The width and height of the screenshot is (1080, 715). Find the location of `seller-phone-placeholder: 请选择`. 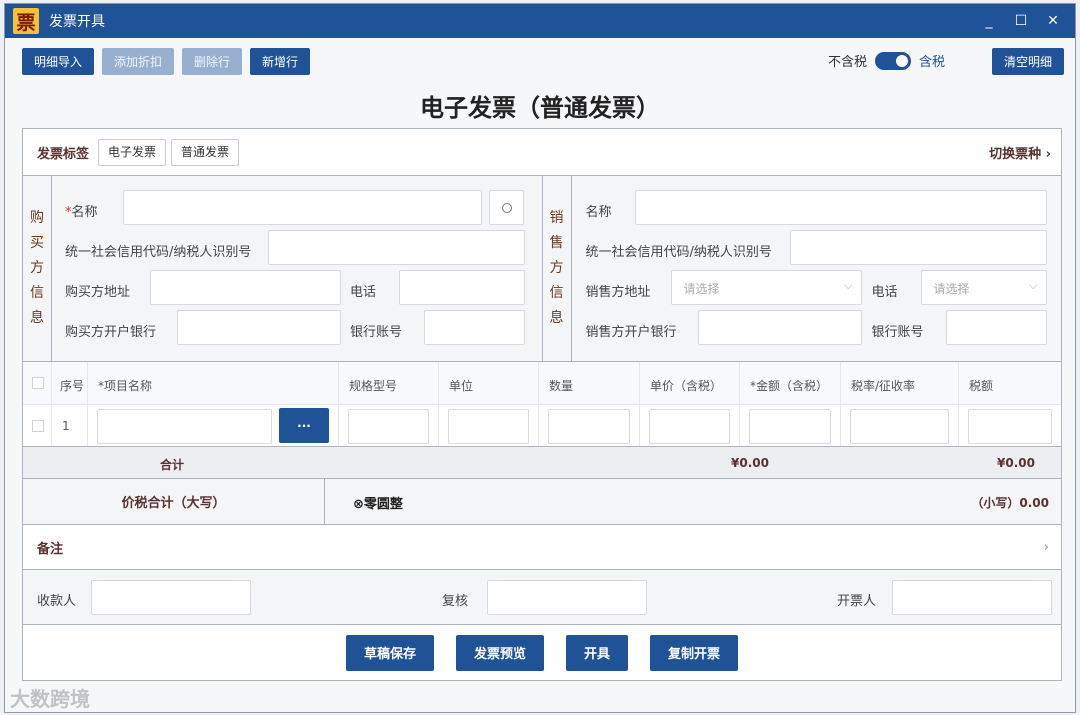

seller-phone-placeholder: 请选择 is located at coordinates (951, 289).